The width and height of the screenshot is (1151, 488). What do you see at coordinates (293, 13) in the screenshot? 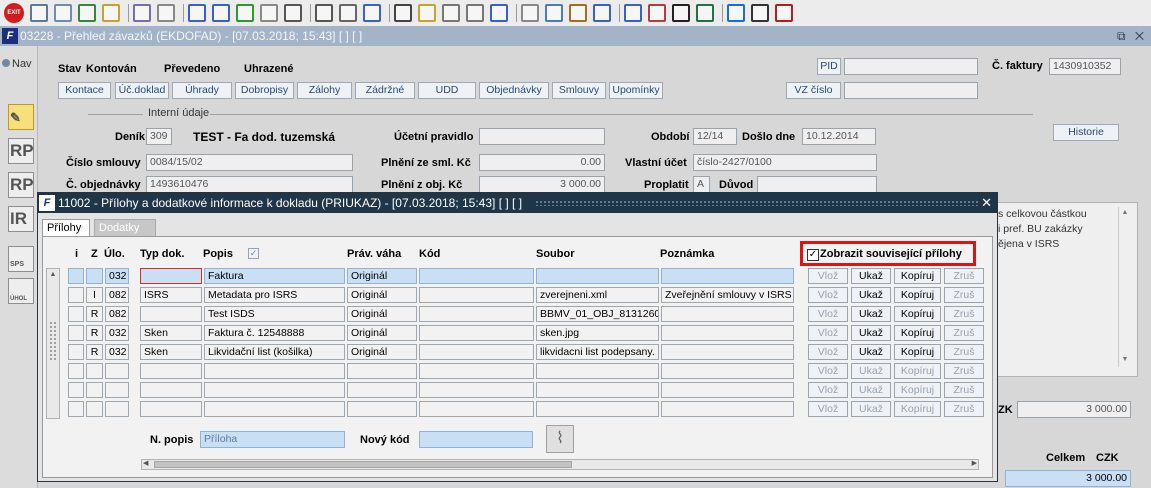
I see `filter-icon` at bounding box center [293, 13].